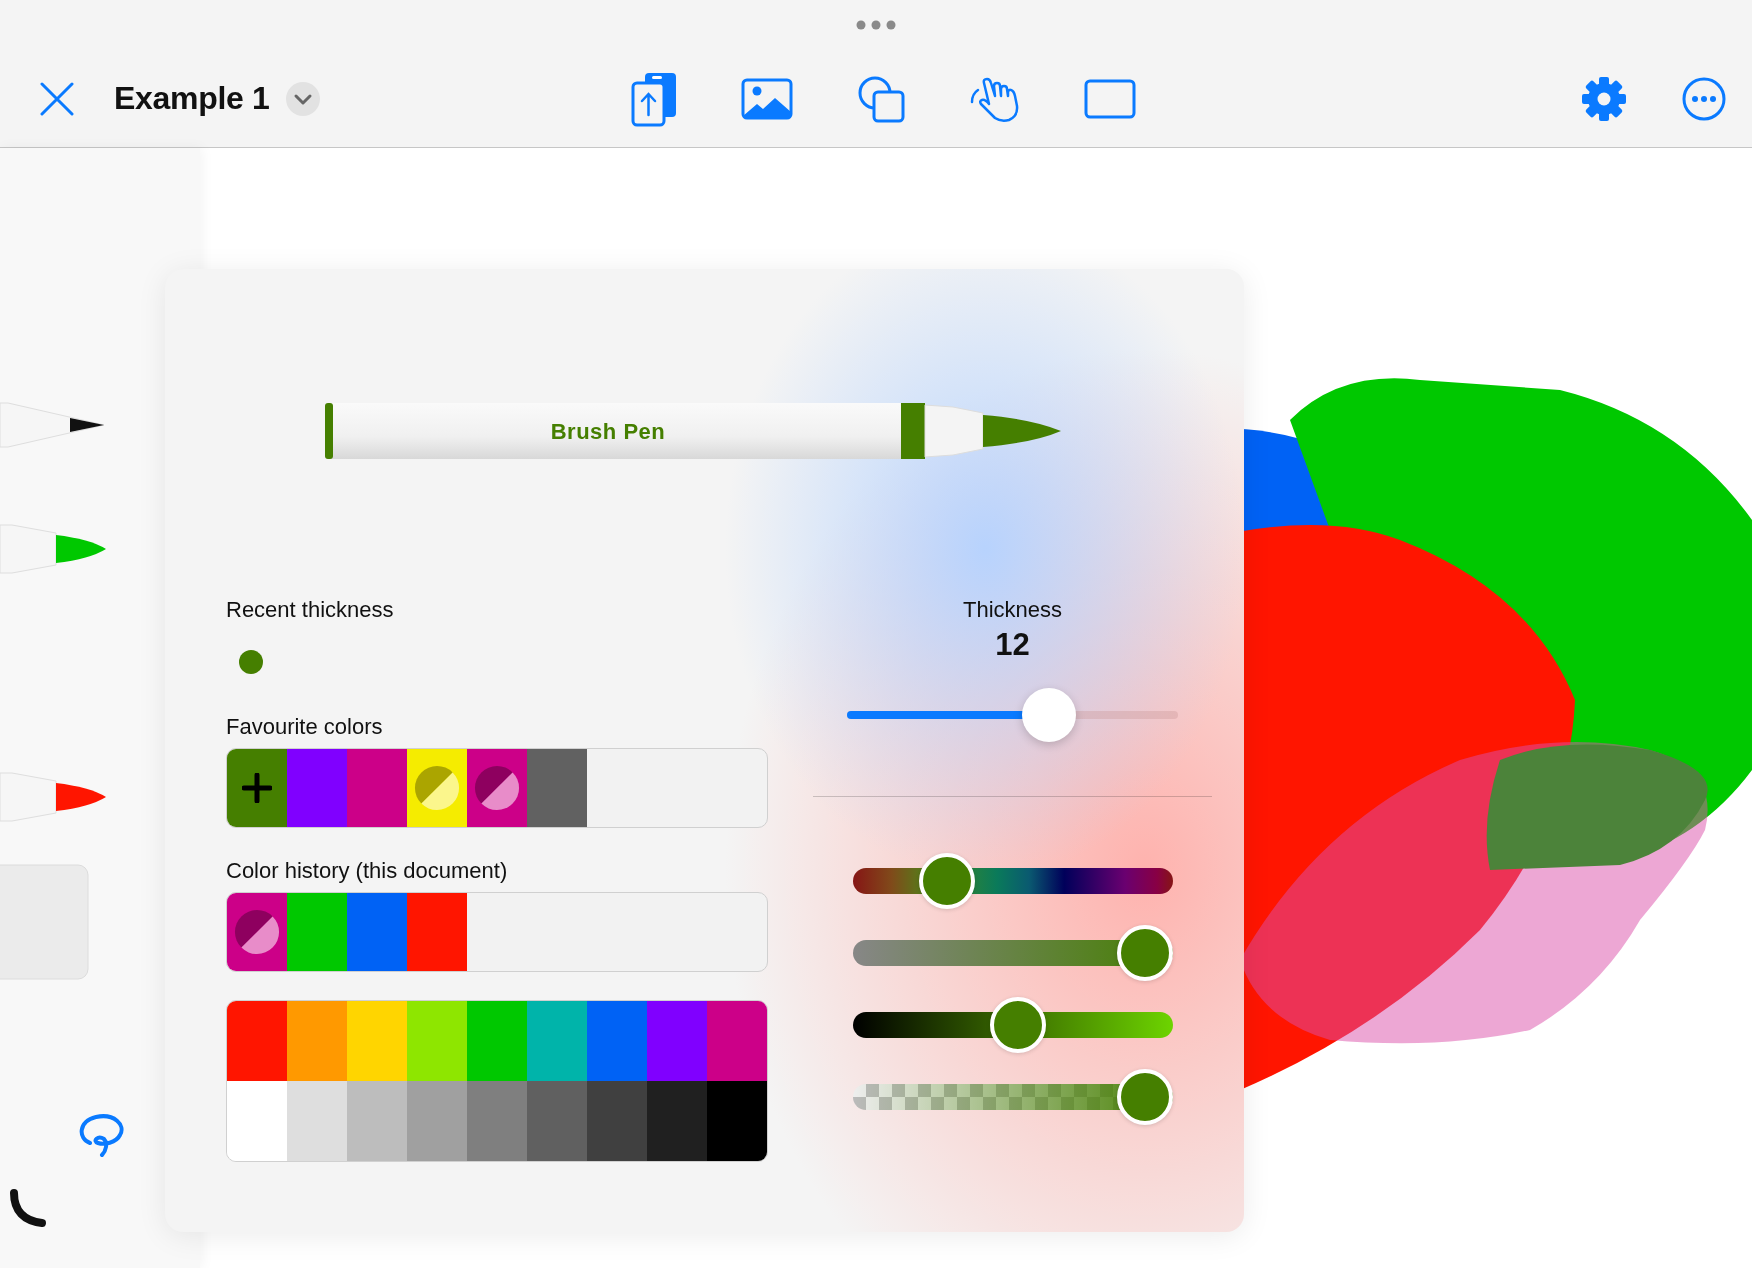  I want to click on thickness-dot, so click(251, 662).